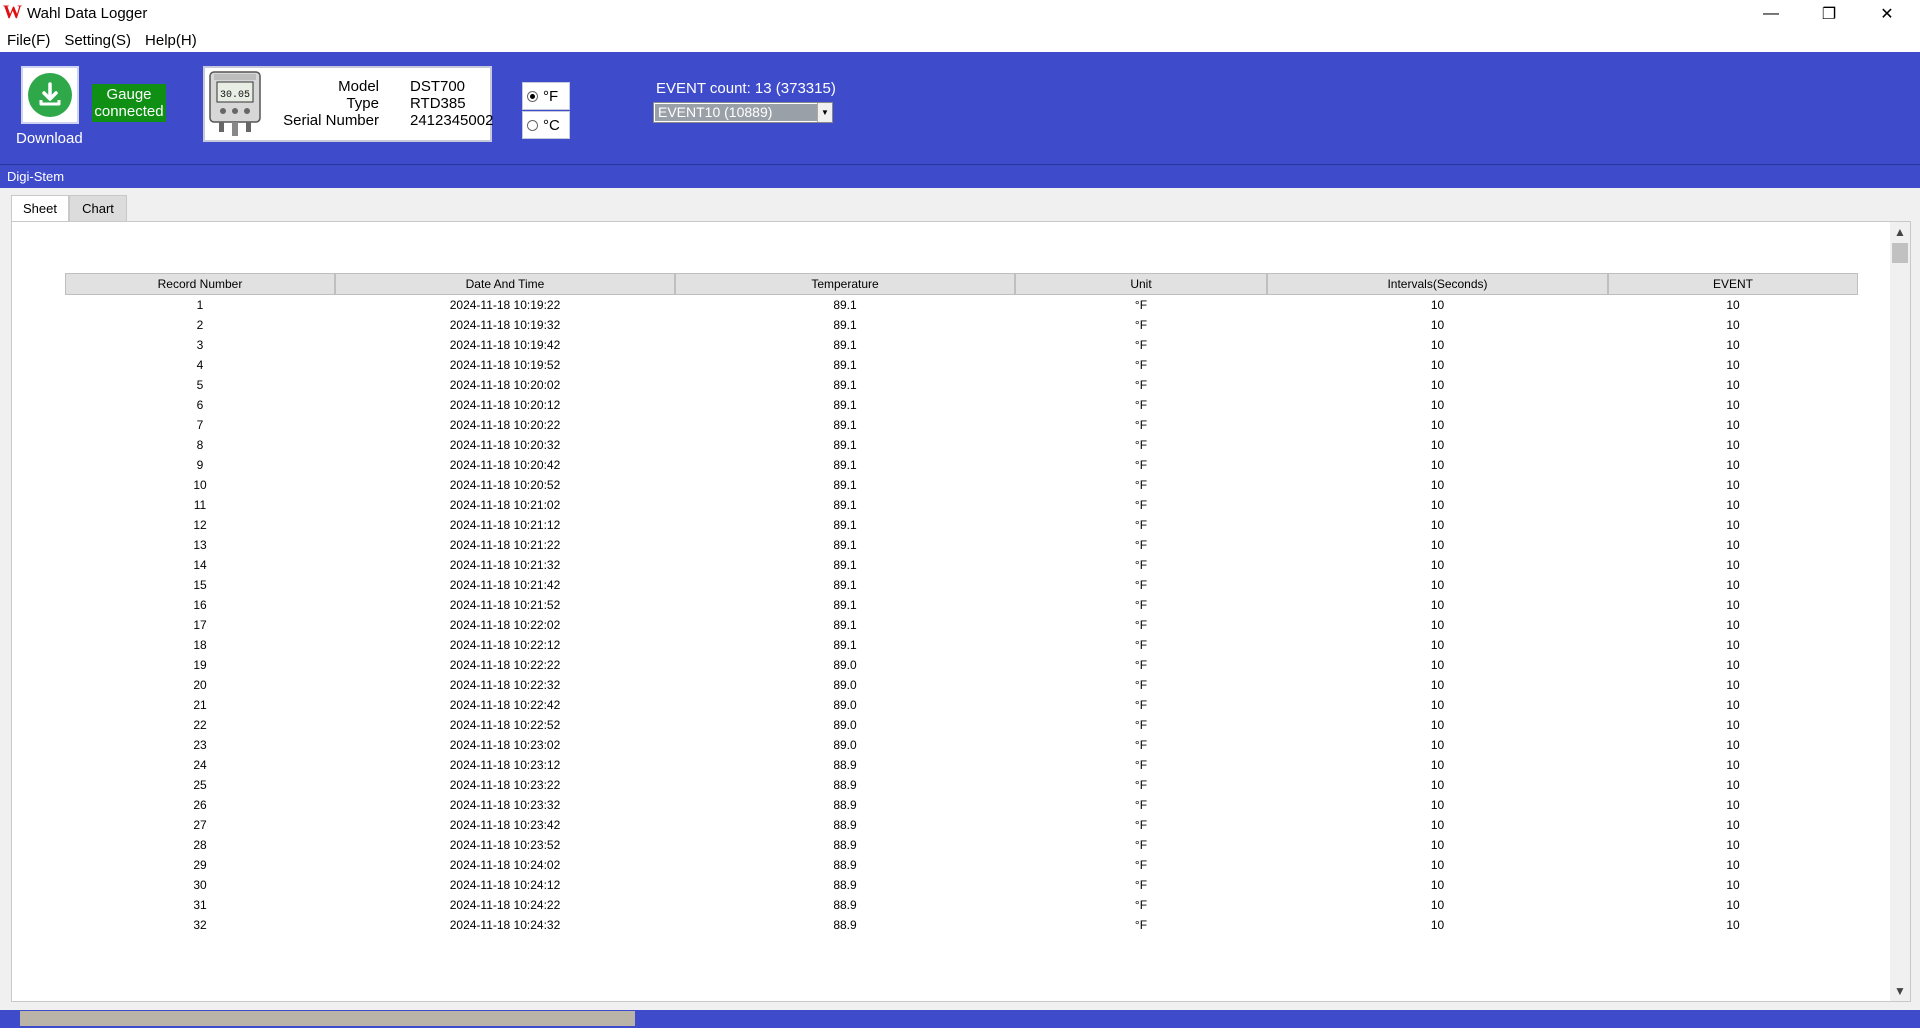  What do you see at coordinates (1733, 284) in the screenshot?
I see `column-header-event: EVENT` at bounding box center [1733, 284].